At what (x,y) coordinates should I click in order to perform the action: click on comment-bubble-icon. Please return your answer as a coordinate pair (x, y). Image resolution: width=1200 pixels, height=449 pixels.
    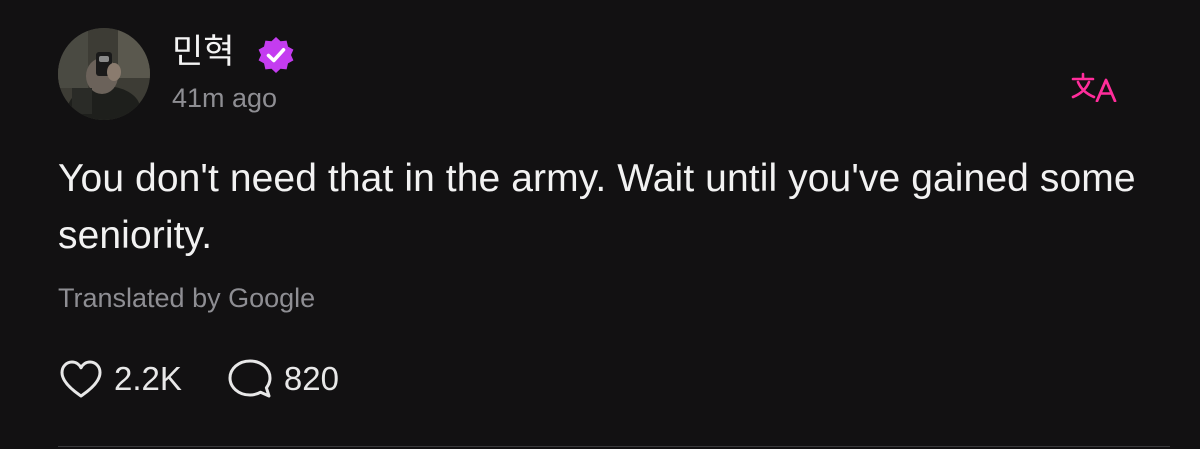
    Looking at the image, I should click on (250, 378).